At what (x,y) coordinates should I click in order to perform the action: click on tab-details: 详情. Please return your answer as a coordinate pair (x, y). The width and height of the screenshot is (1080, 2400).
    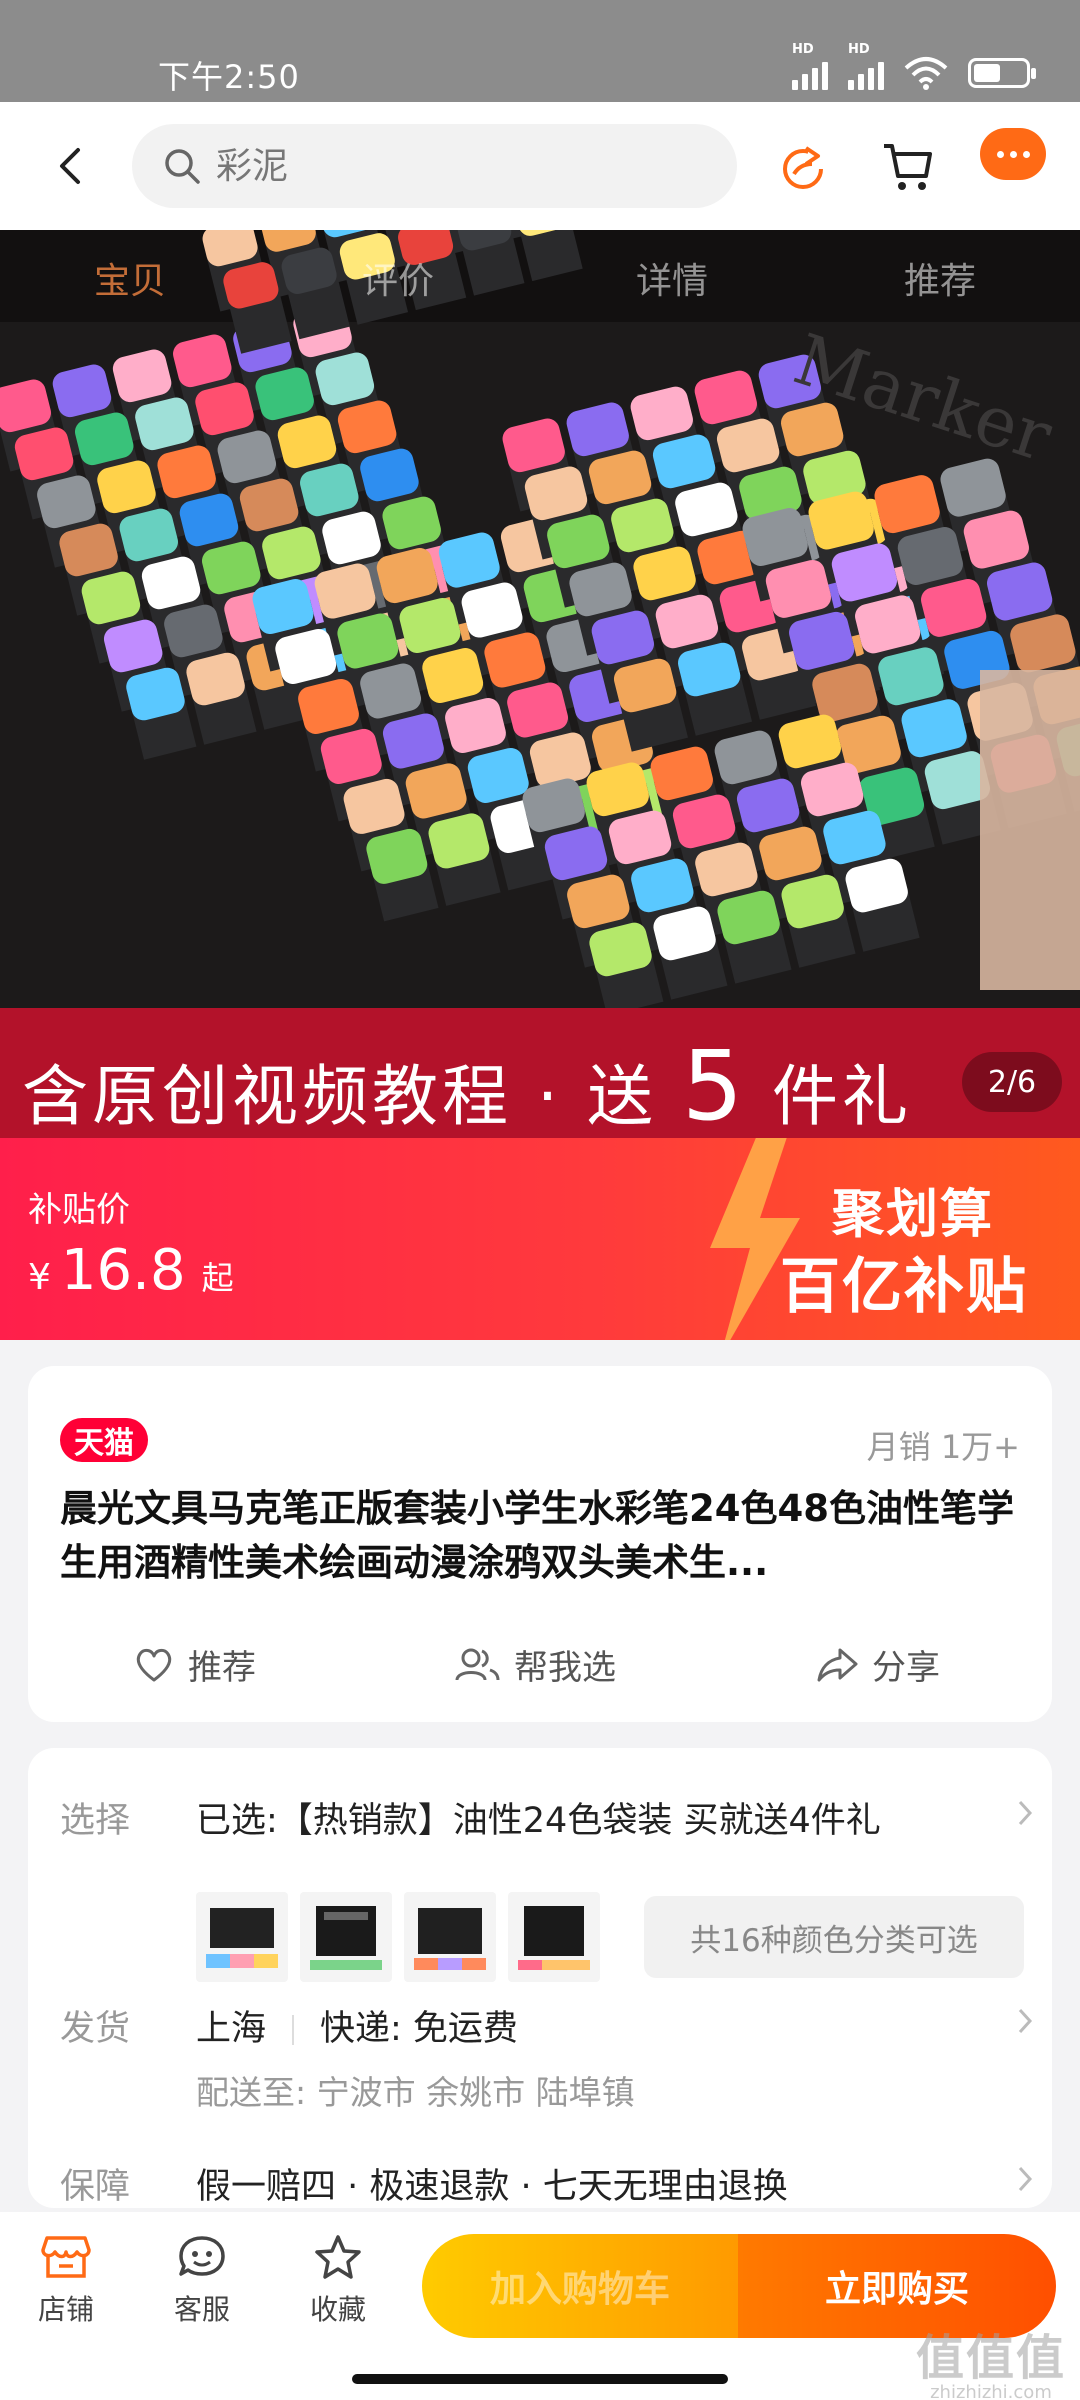
    Looking at the image, I should click on (672, 278).